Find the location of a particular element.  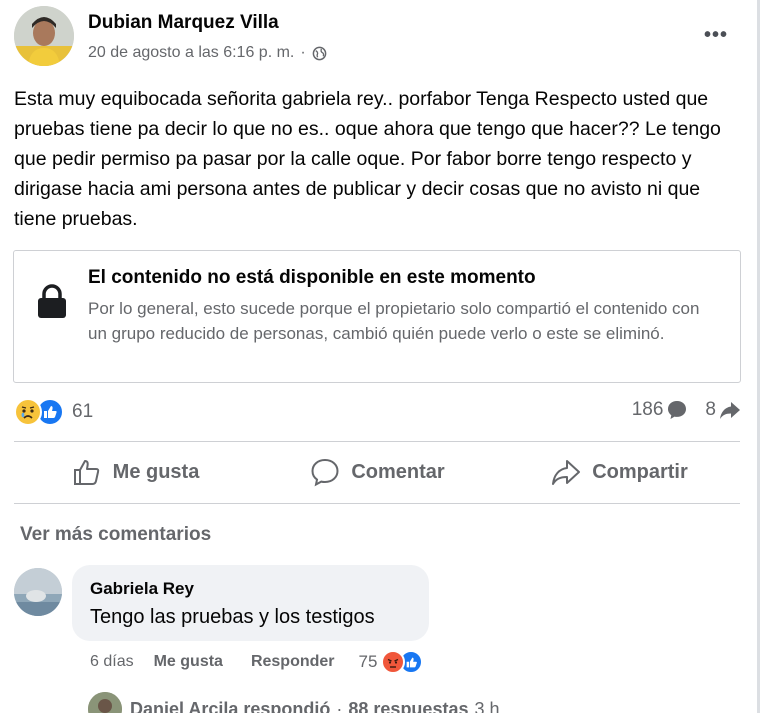

more-options-icon: ••• is located at coordinates (716, 35).